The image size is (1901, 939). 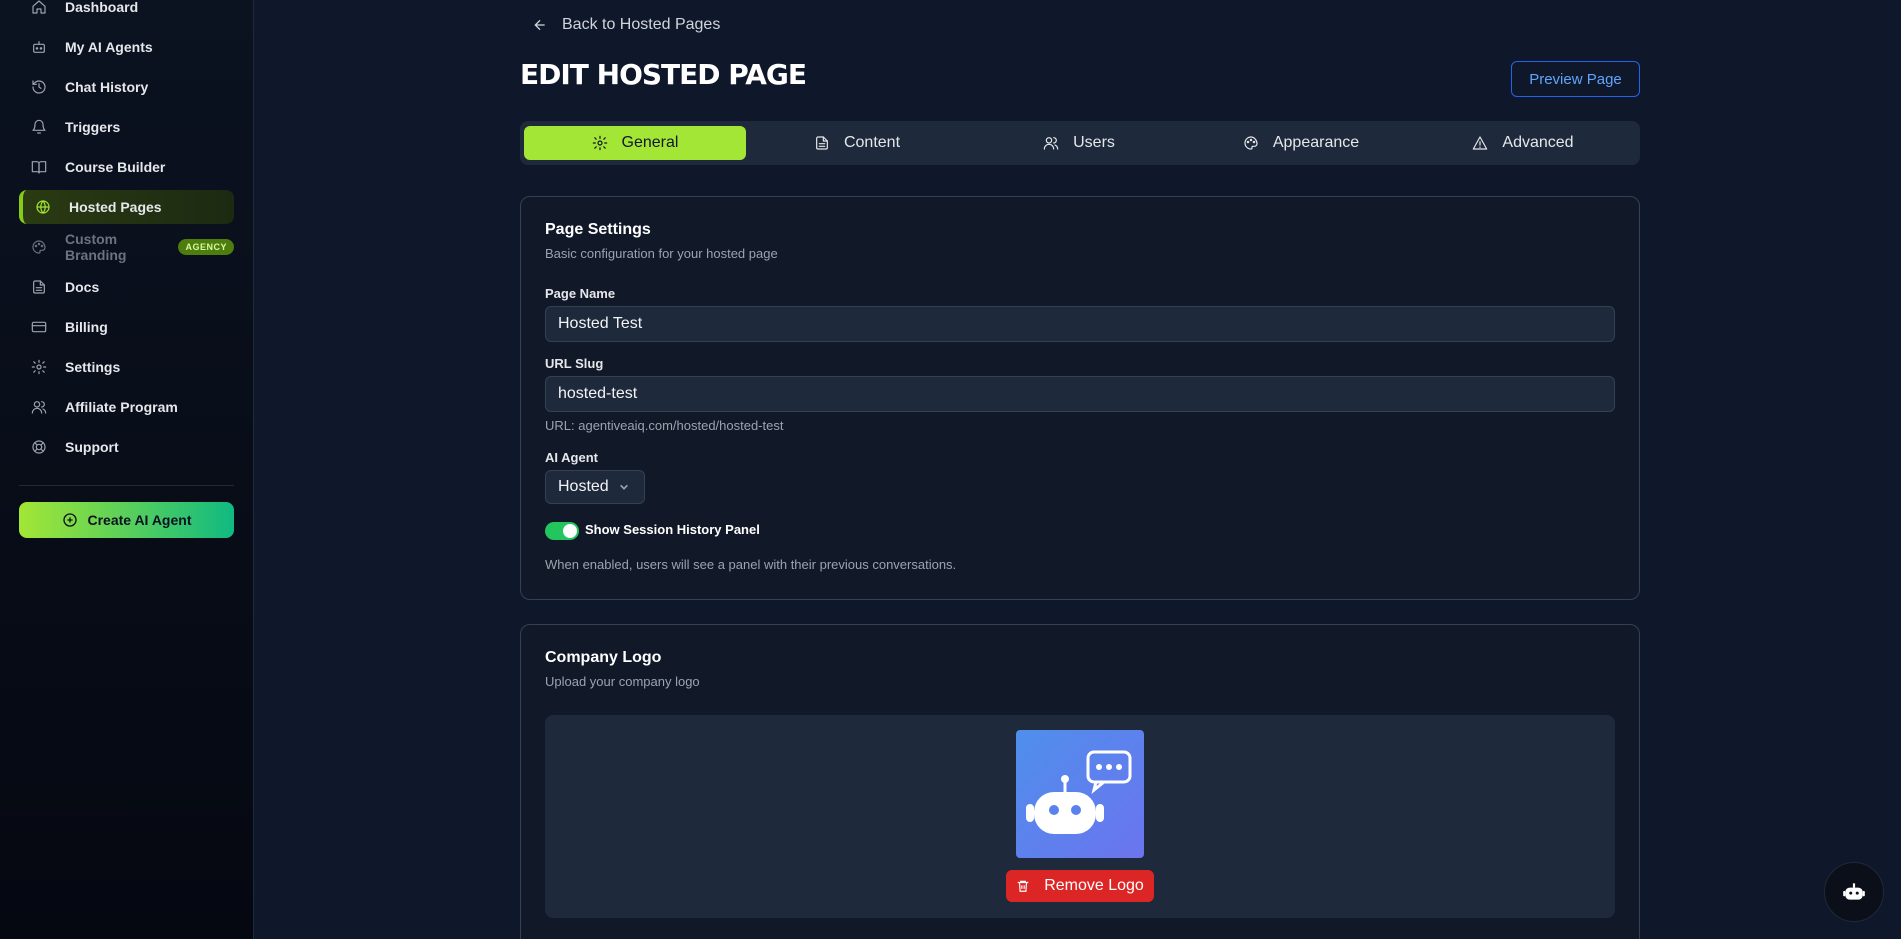 What do you see at coordinates (206, 247) in the screenshot?
I see `agency-badge: AGENCY` at bounding box center [206, 247].